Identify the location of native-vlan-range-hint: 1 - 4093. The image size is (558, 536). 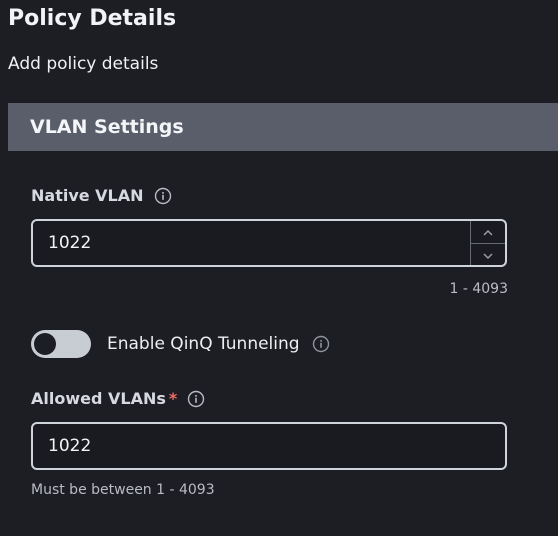
(479, 289).